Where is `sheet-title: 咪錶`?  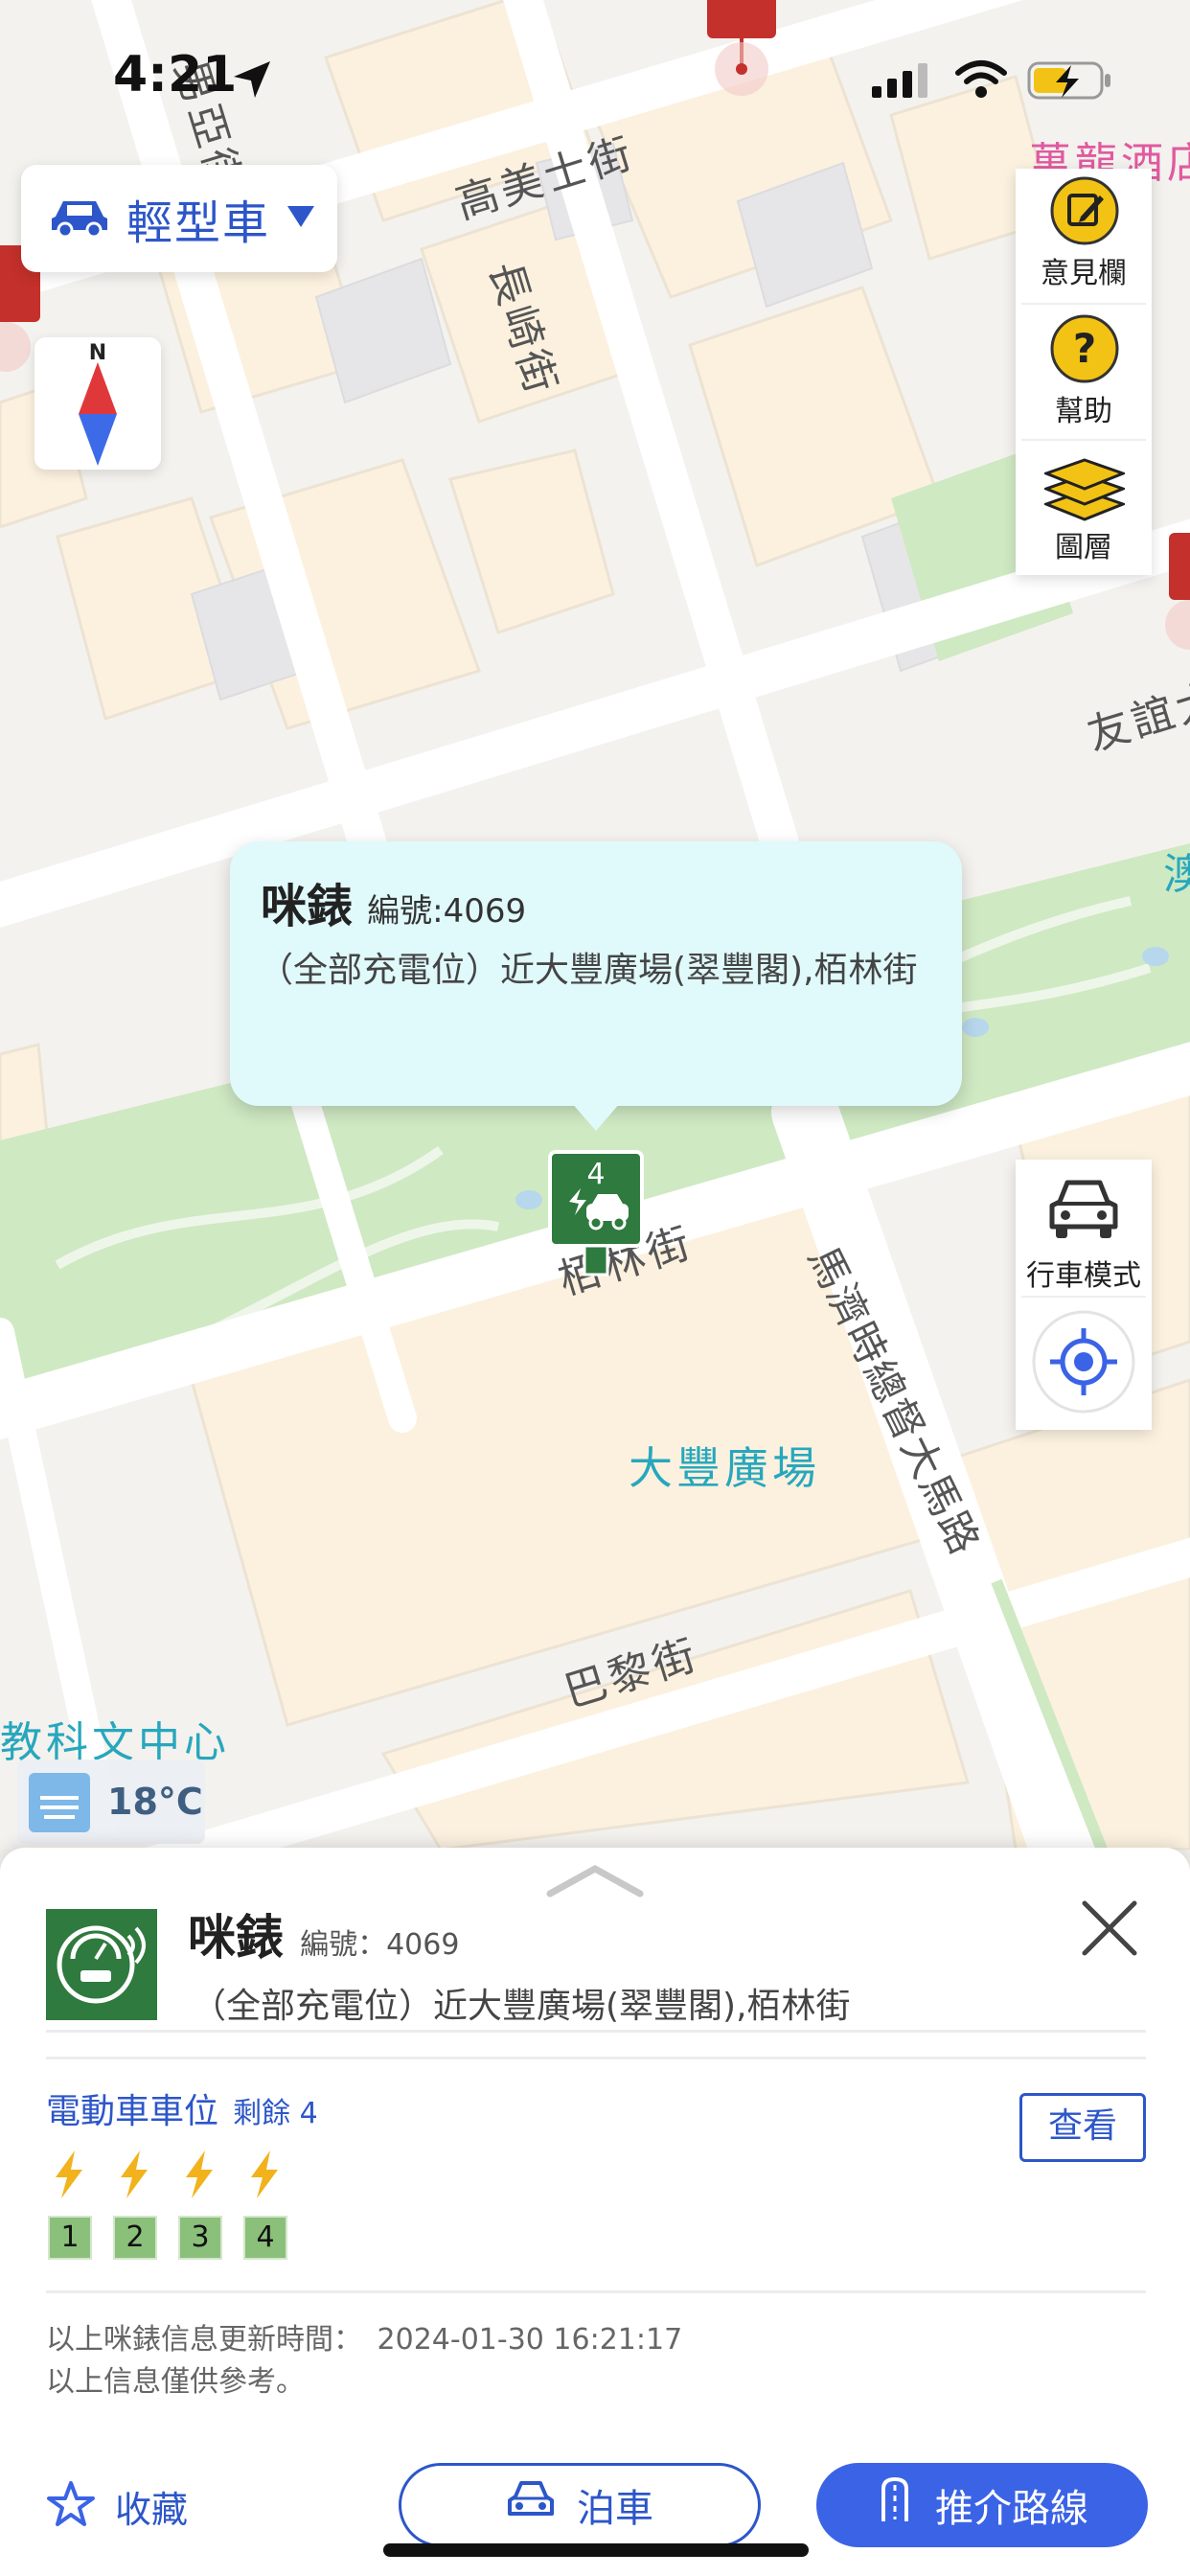 sheet-title: 咪錶 is located at coordinates (236, 1938).